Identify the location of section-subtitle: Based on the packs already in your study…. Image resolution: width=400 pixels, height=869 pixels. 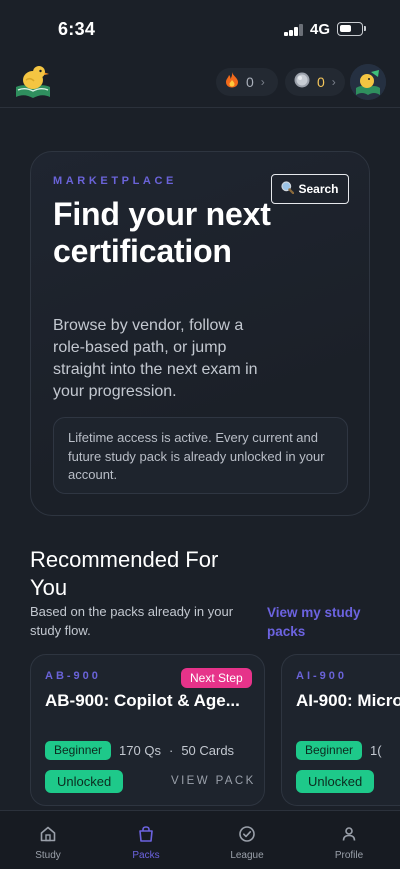
(132, 621).